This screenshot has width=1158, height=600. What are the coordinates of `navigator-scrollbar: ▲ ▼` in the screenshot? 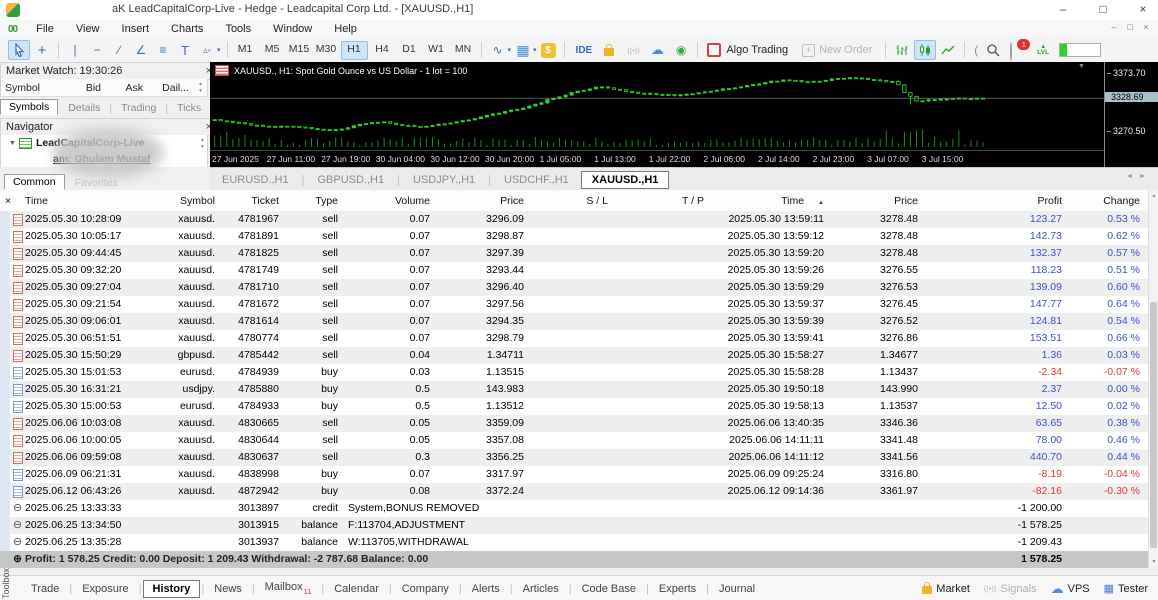 It's located at (202, 143).